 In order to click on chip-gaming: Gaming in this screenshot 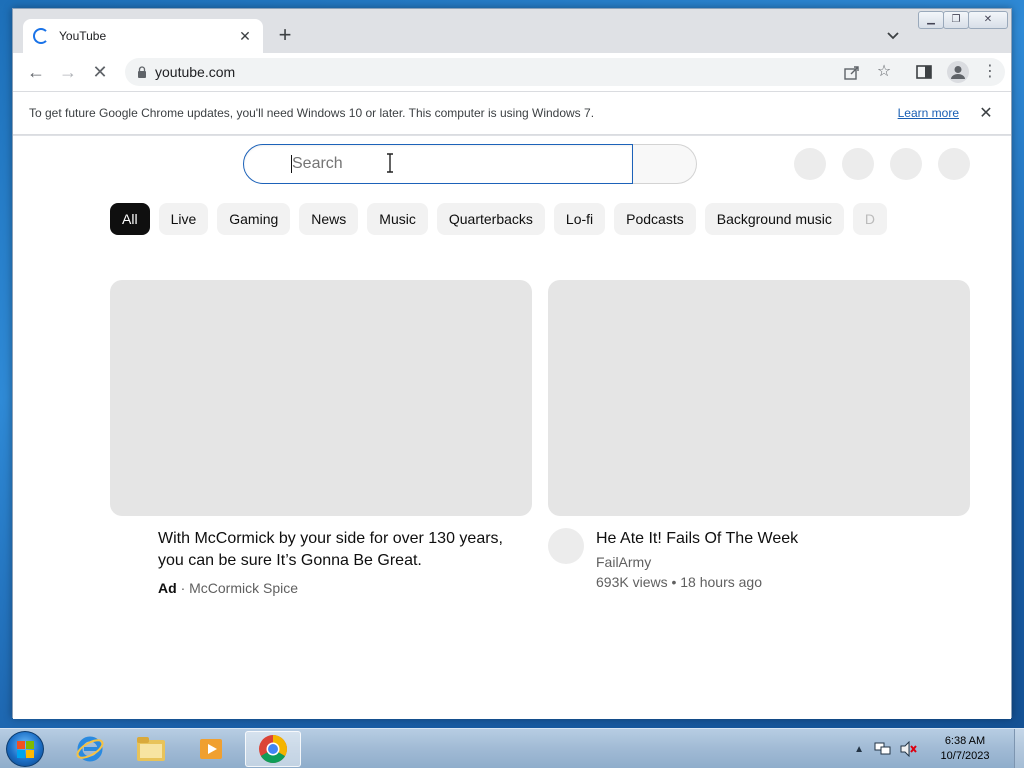, I will do `click(254, 219)`.